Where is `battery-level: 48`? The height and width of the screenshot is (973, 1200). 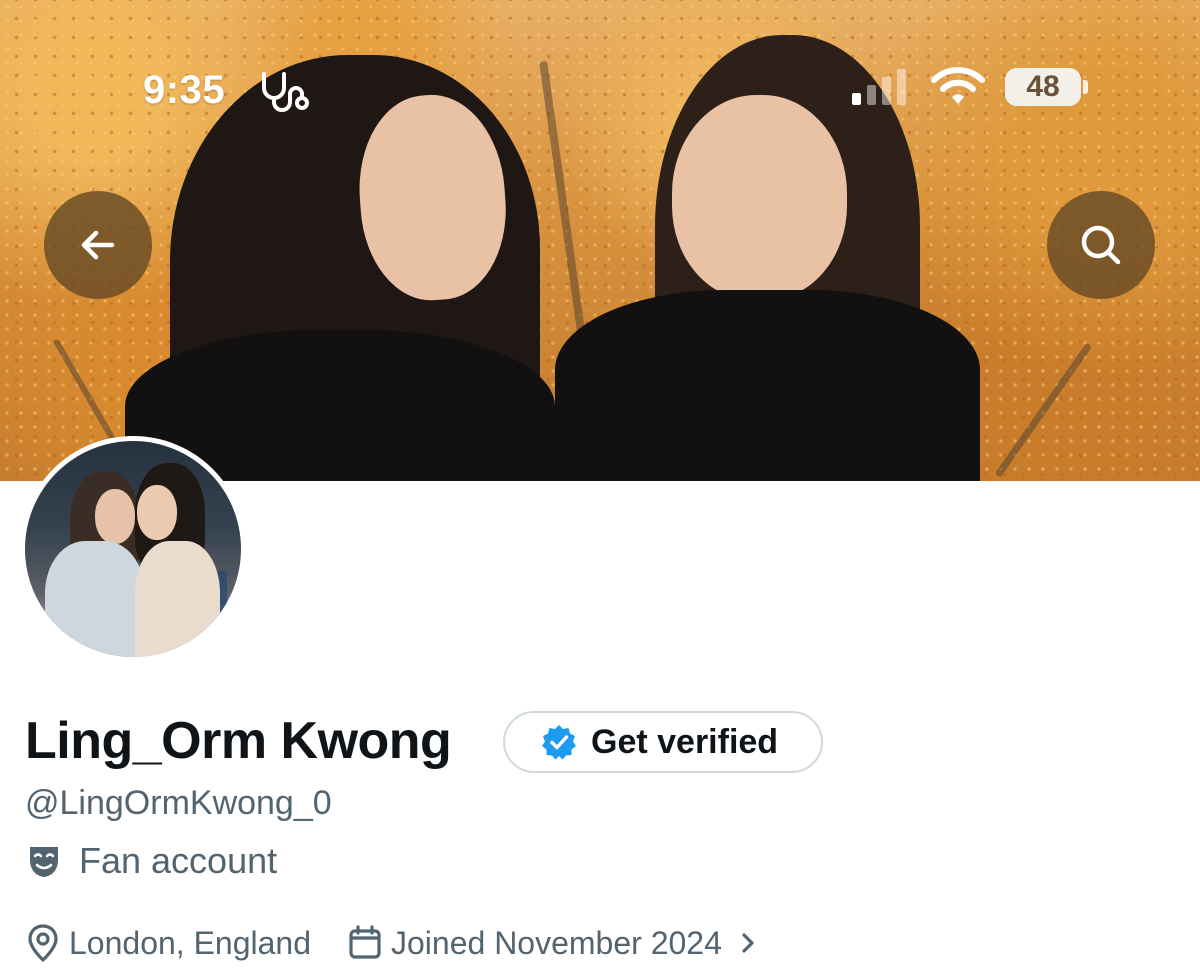 battery-level: 48 is located at coordinates (1043, 86).